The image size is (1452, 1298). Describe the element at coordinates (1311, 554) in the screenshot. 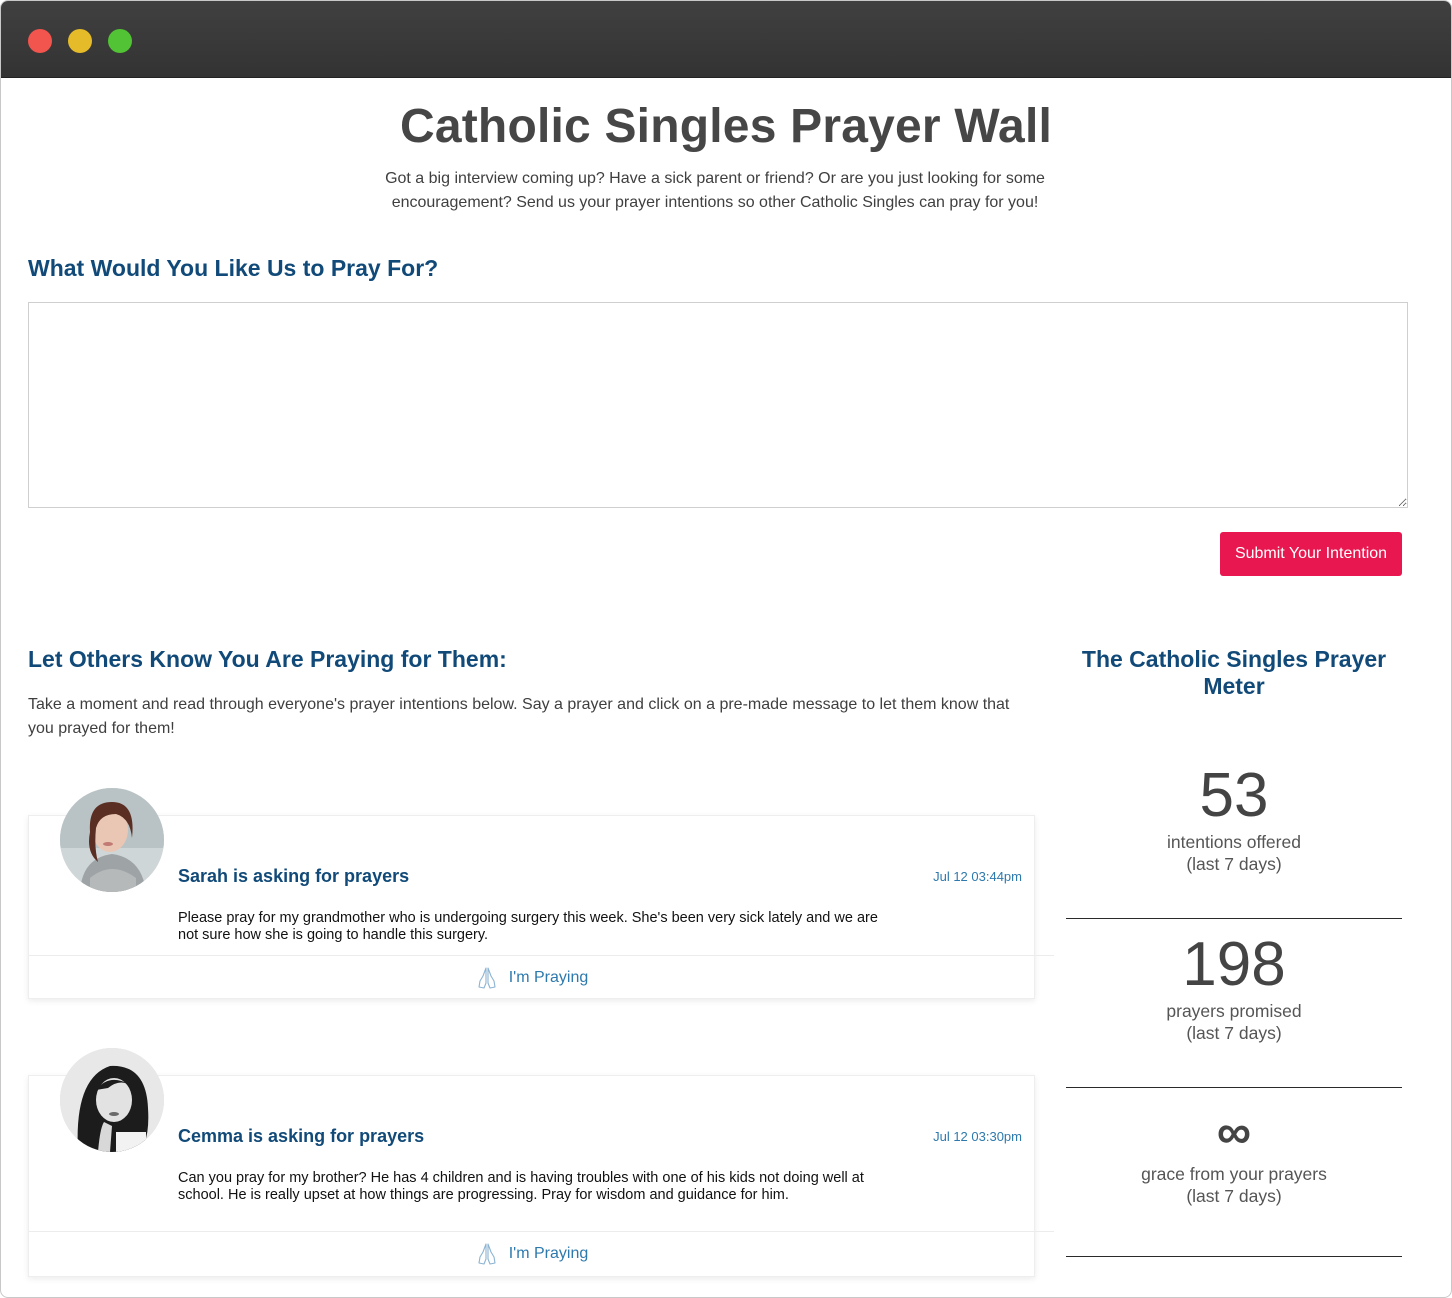

I see `submit-intention-button: Submit Your Intention` at that location.